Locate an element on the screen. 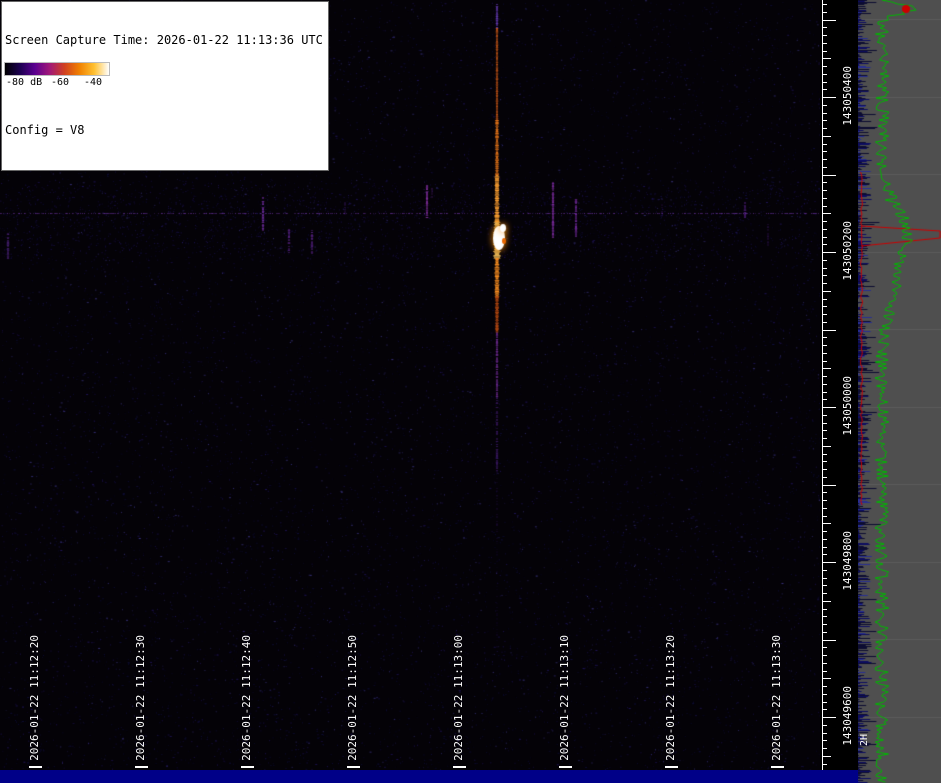  frequency-label: 143050400 is located at coordinates (847, 96).